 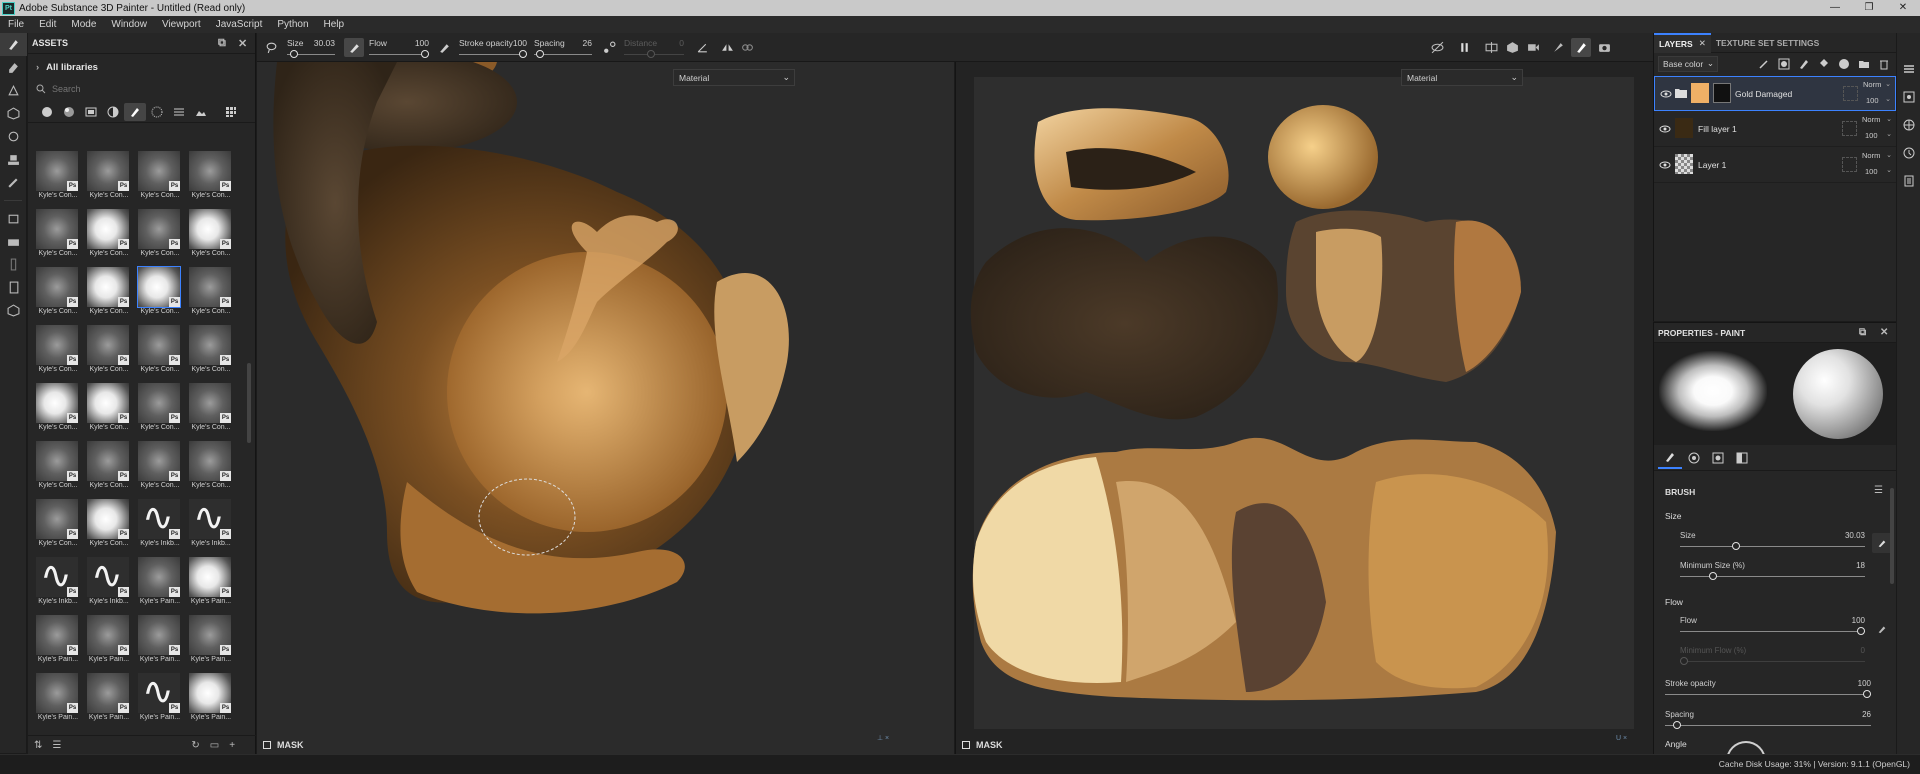 I want to click on channel-dropdown: Base color ⌄, so click(x=1688, y=64).